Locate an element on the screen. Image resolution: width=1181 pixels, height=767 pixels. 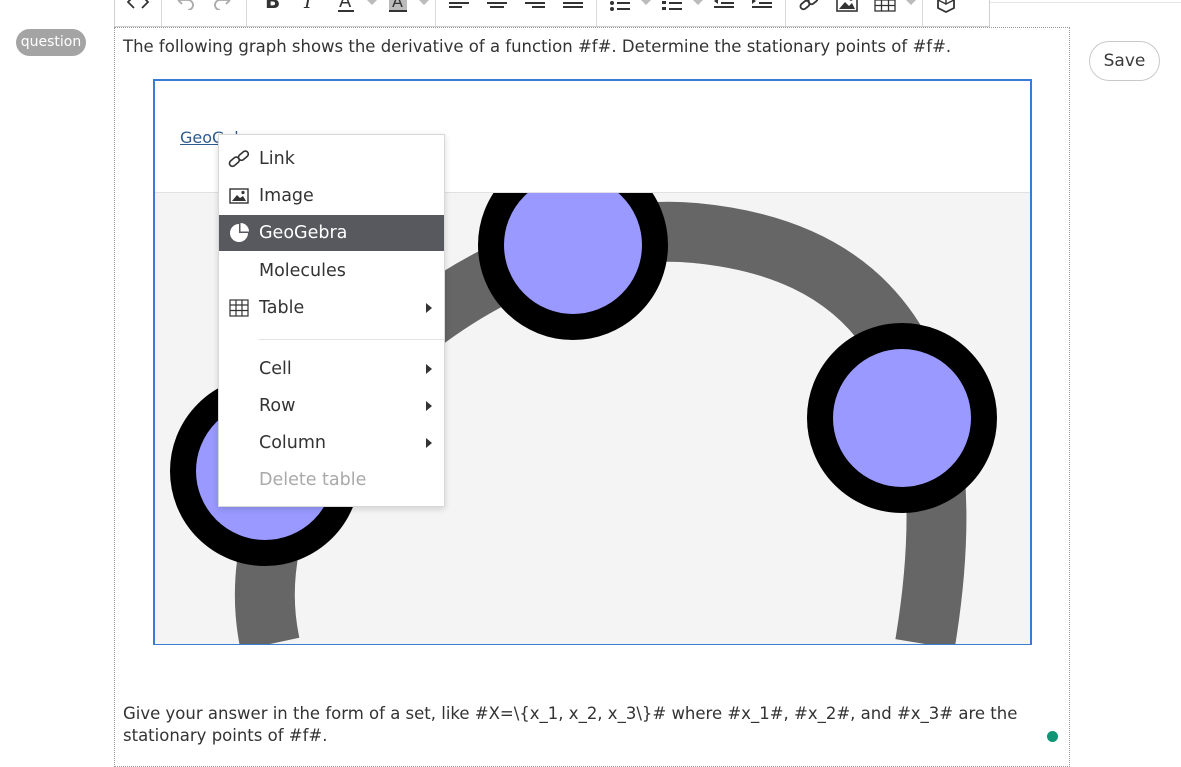
menu-divider is located at coordinates (351, 339).